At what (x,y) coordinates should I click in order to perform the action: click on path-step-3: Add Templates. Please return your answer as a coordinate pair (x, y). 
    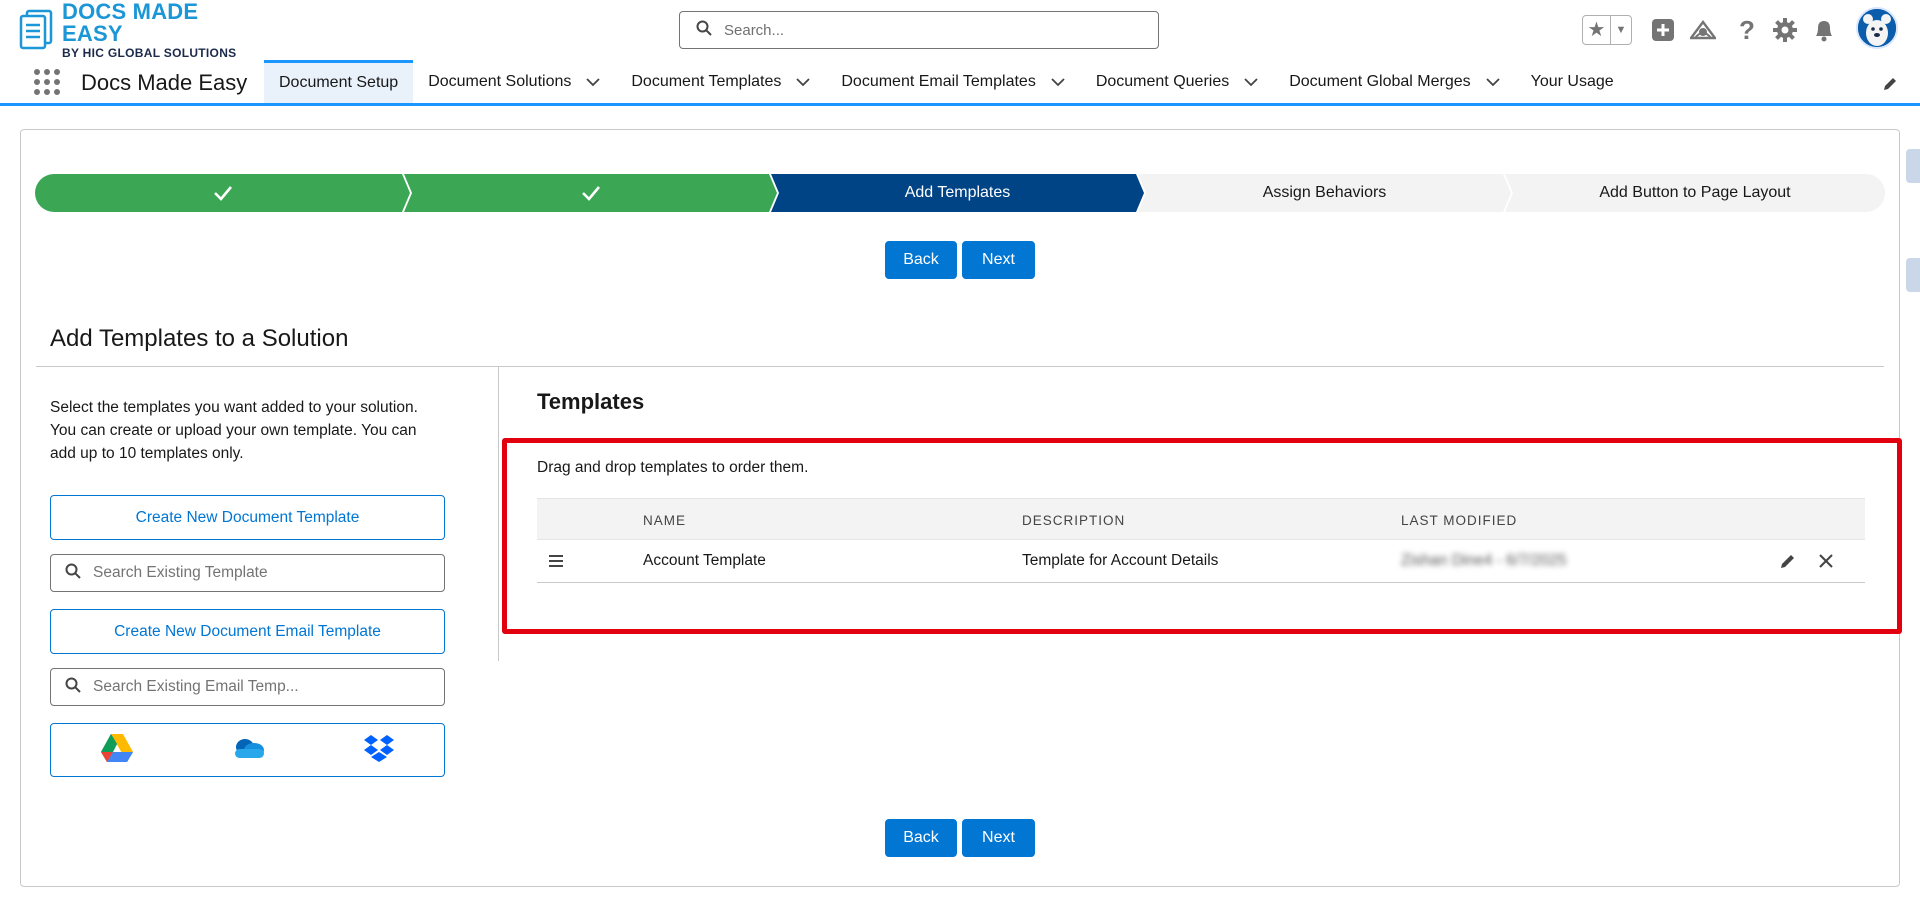
    Looking at the image, I should click on (957, 193).